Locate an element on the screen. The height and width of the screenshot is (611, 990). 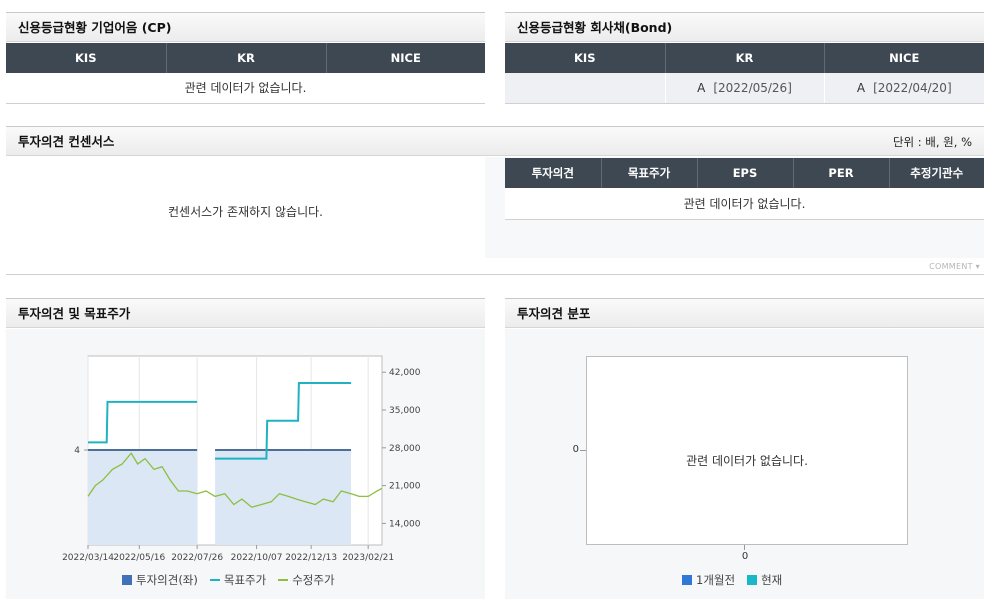
legend-price-swatch is located at coordinates (283, 580).